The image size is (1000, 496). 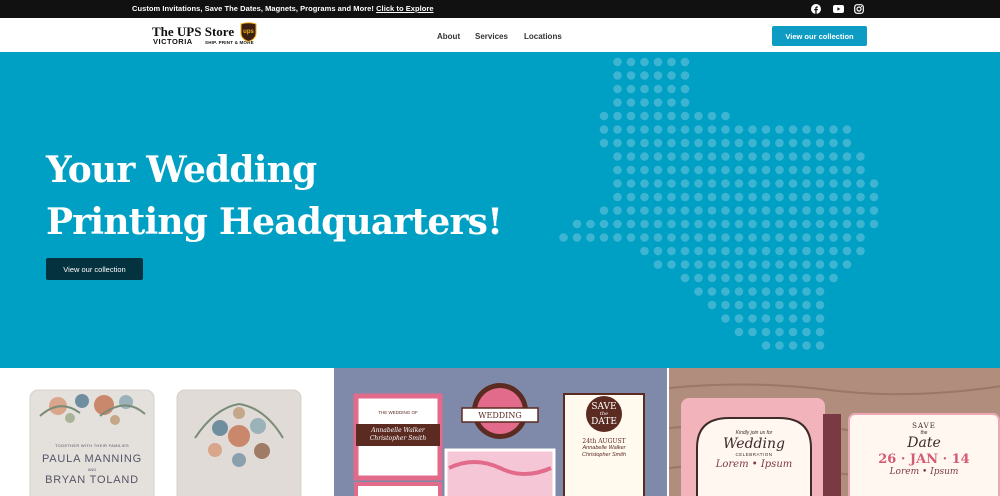 I want to click on nav-about: About, so click(x=448, y=36).